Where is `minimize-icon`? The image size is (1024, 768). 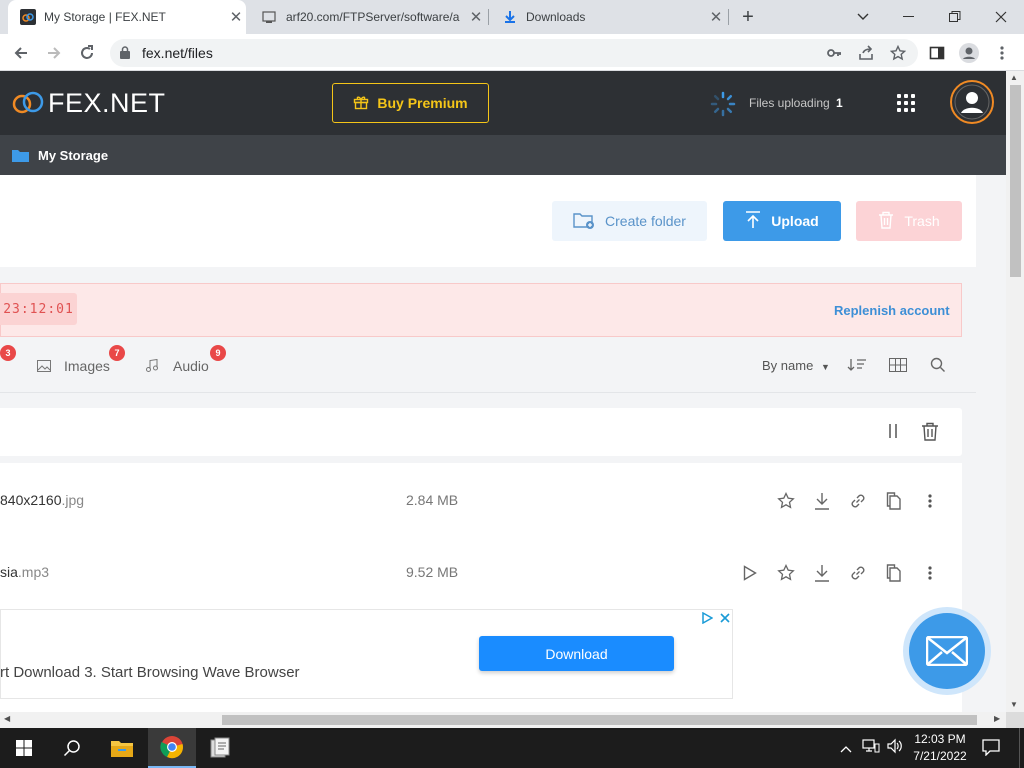
minimize-icon is located at coordinates (909, 17).